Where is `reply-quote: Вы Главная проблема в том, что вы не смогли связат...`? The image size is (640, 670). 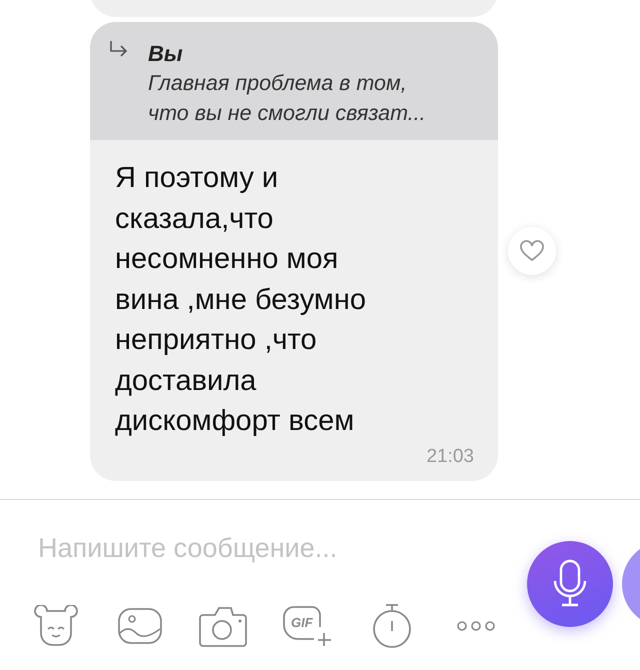
reply-quote: Вы Главная проблема в том, что вы не смогли связат... is located at coordinates (294, 81).